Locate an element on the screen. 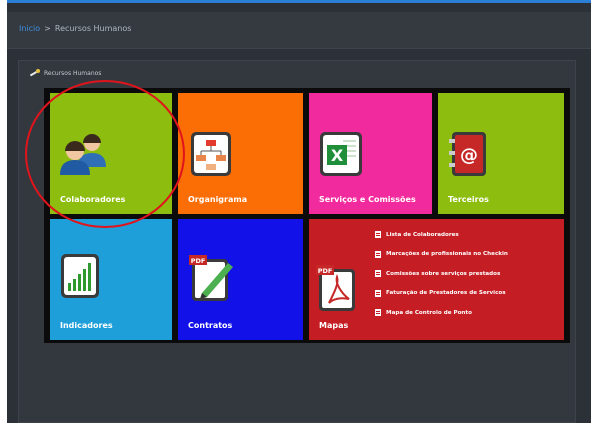 Image resolution: width=591 pixels, height=423 pixels. tile-indicadores: Indicadores is located at coordinates (111, 279).